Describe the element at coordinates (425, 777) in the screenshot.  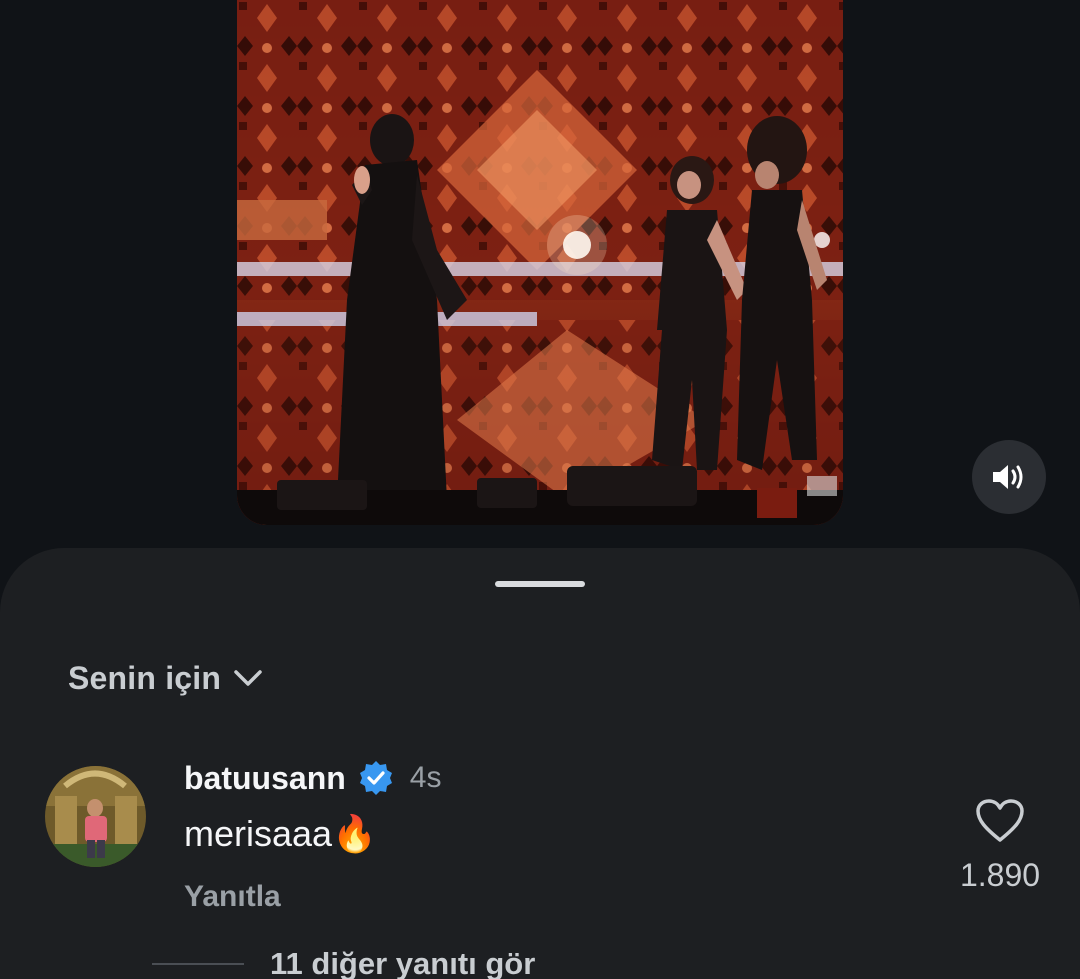
I see `comment-timestamp: 4s` at that location.